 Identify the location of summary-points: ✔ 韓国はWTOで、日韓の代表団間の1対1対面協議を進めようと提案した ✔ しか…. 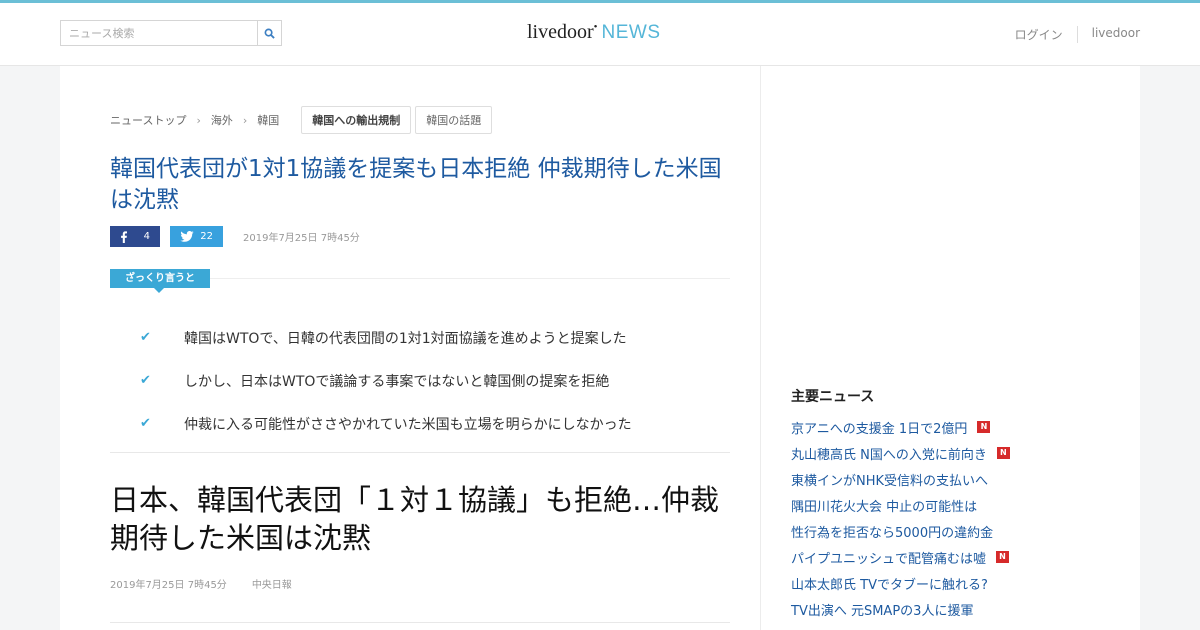
(386, 380).